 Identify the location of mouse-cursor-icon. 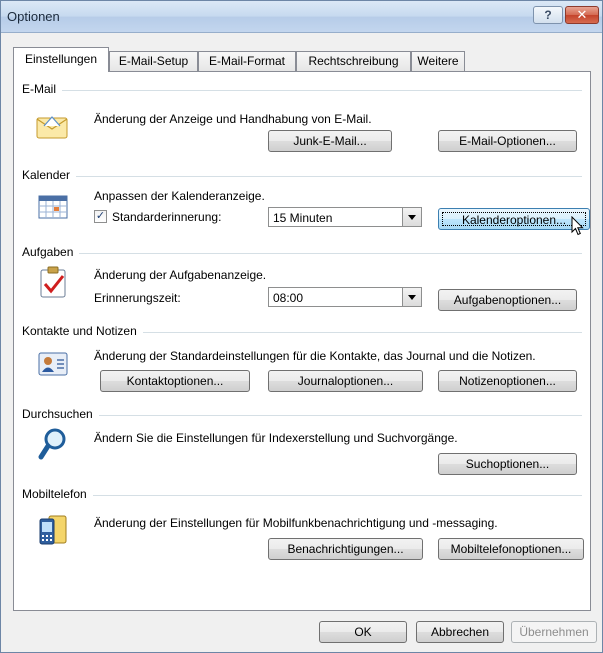
(578, 227).